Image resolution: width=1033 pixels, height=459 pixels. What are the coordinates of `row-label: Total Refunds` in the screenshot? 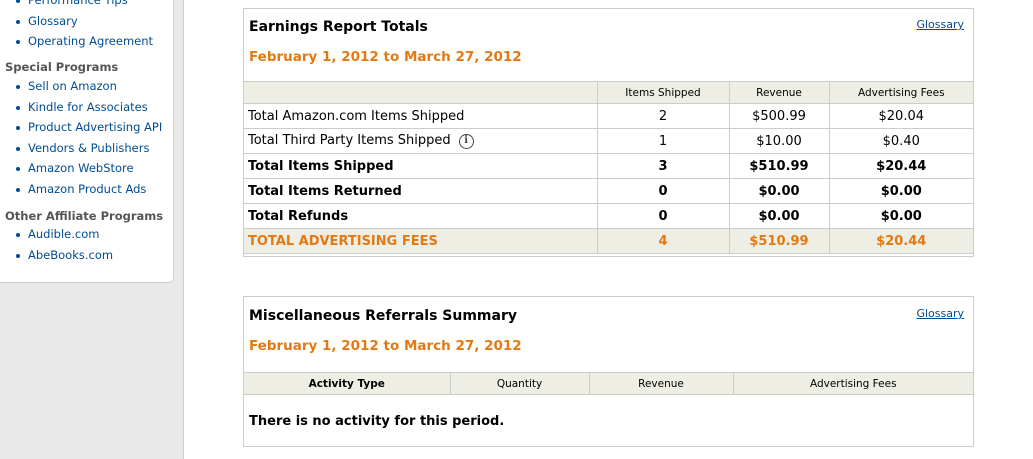 It's located at (421, 216).